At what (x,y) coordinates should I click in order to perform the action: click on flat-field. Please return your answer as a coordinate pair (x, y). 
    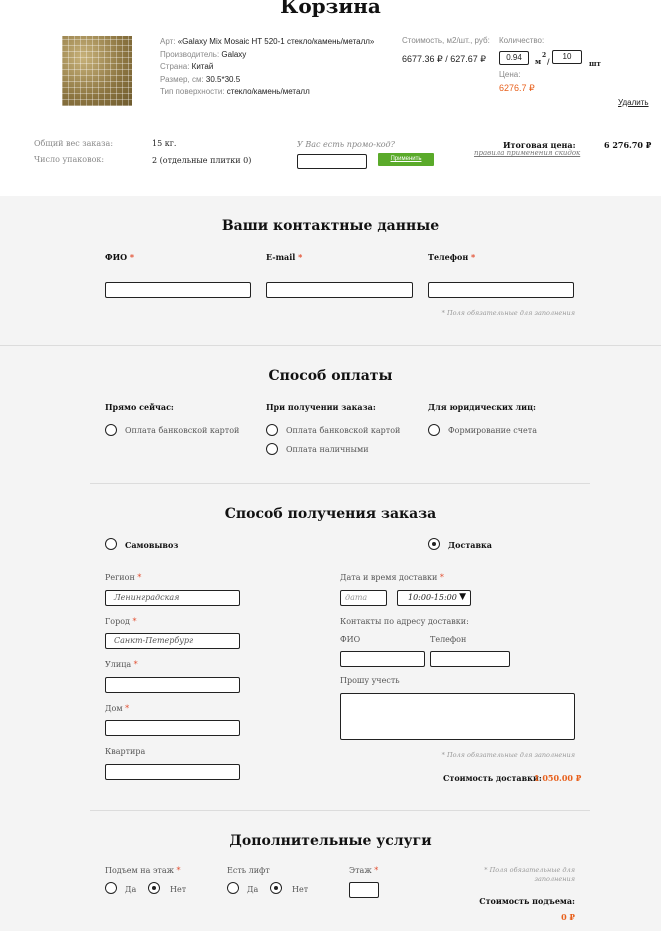
    Looking at the image, I should click on (172, 772).